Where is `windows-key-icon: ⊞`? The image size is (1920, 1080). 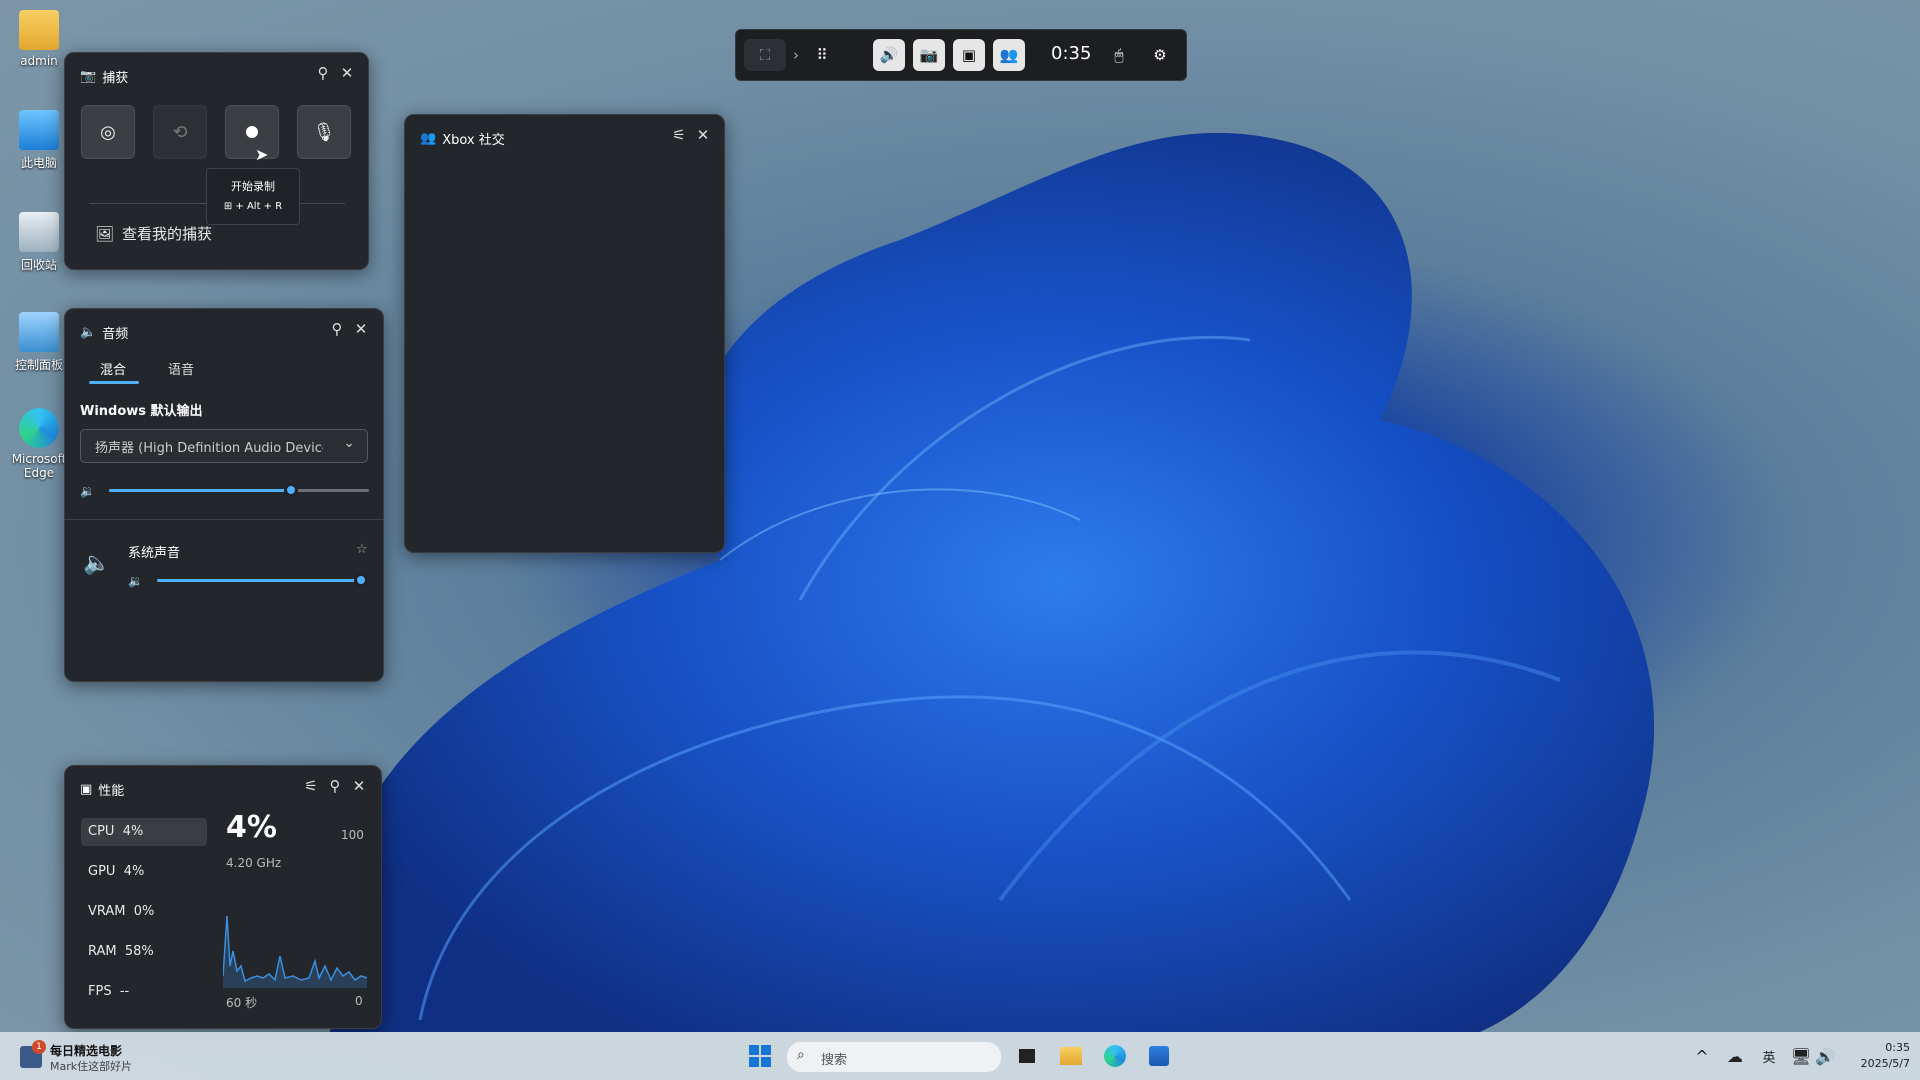
windows-key-icon: ⊞ is located at coordinates (228, 206).